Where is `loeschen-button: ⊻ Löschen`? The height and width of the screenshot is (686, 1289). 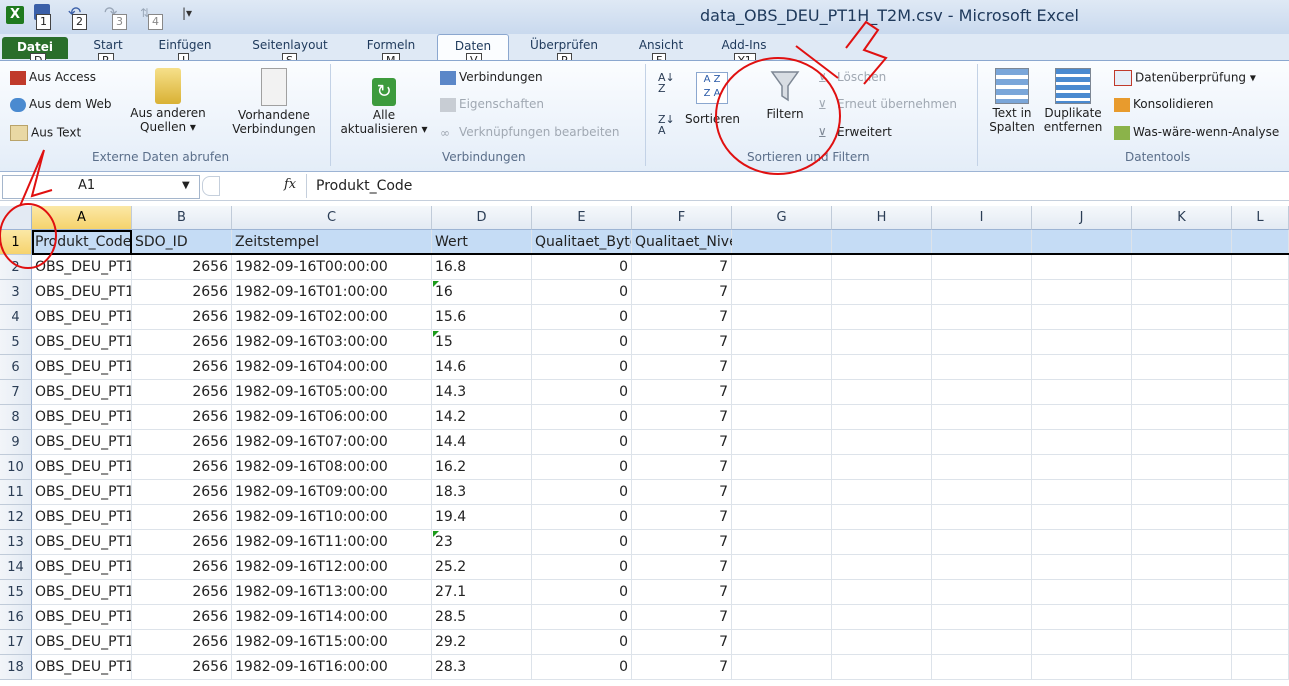 loeschen-button: ⊻ Löschen is located at coordinates (852, 77).